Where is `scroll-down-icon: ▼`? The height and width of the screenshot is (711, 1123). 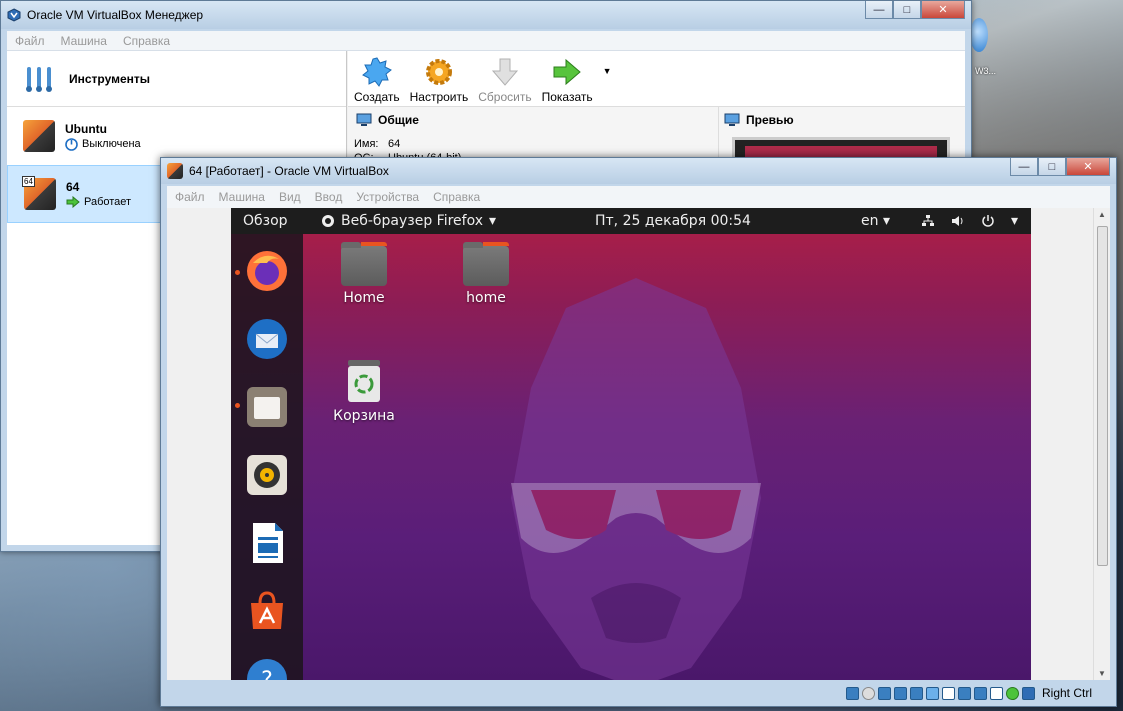
scroll-down-icon: ▼ is located at coordinates (1102, 673).